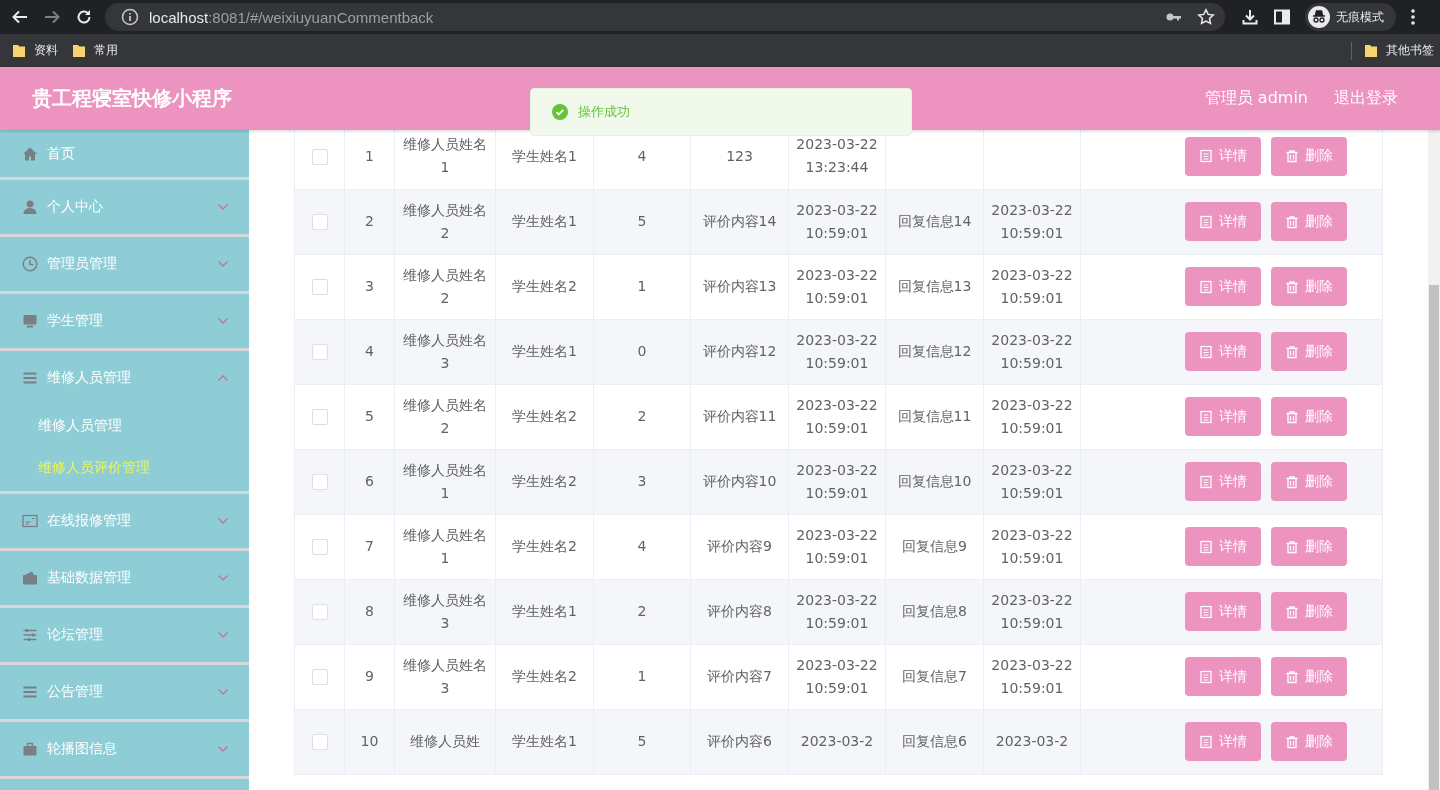  I want to click on folder-icon, so click(79, 50).